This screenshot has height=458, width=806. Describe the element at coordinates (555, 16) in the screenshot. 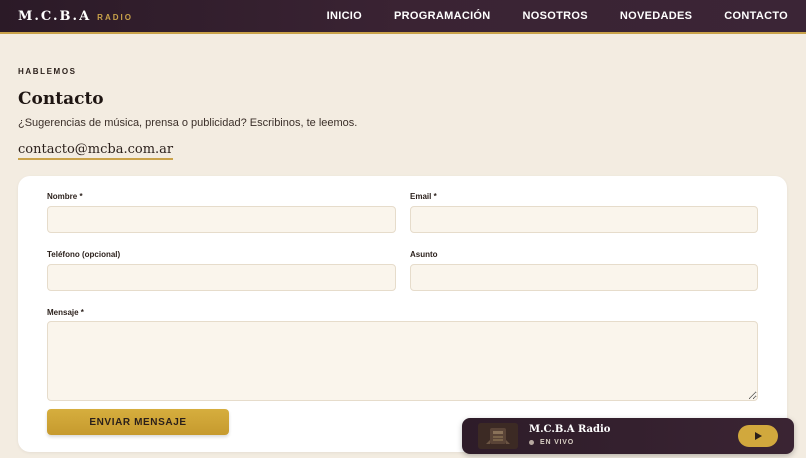

I see `nav-item-nosotros: NOSOTROS` at that location.